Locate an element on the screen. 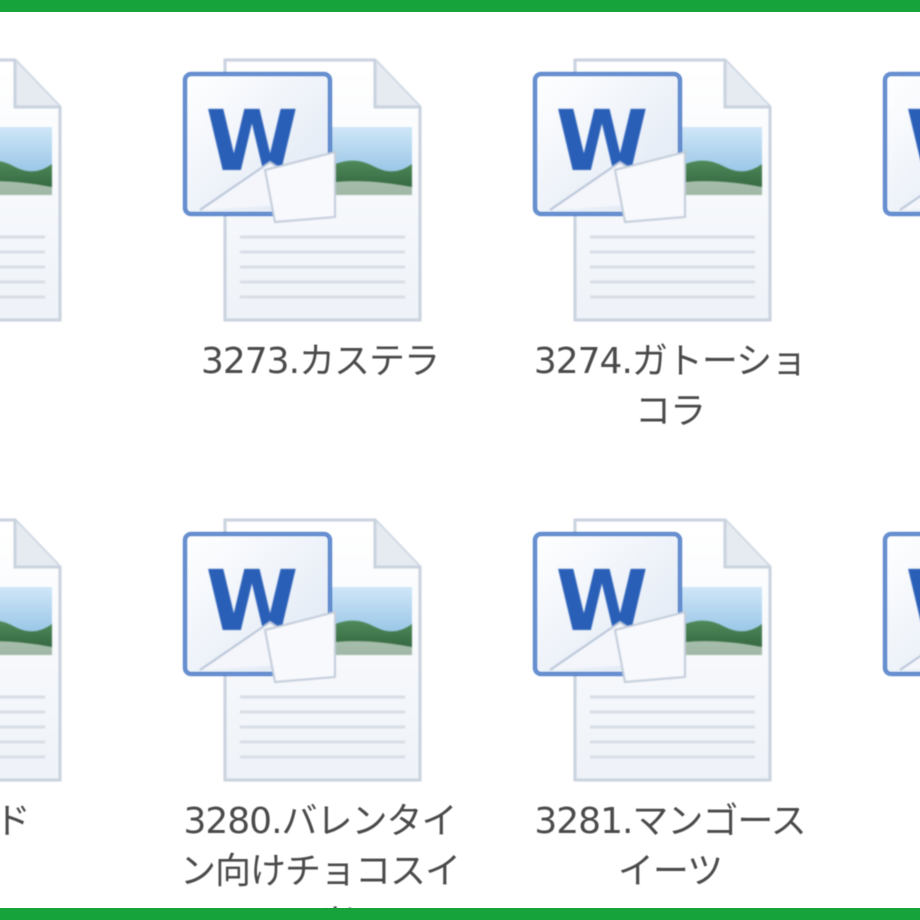 The width and height of the screenshot is (920, 920). file-item: W 3274.ガトーショコラ is located at coordinates (670, 262).